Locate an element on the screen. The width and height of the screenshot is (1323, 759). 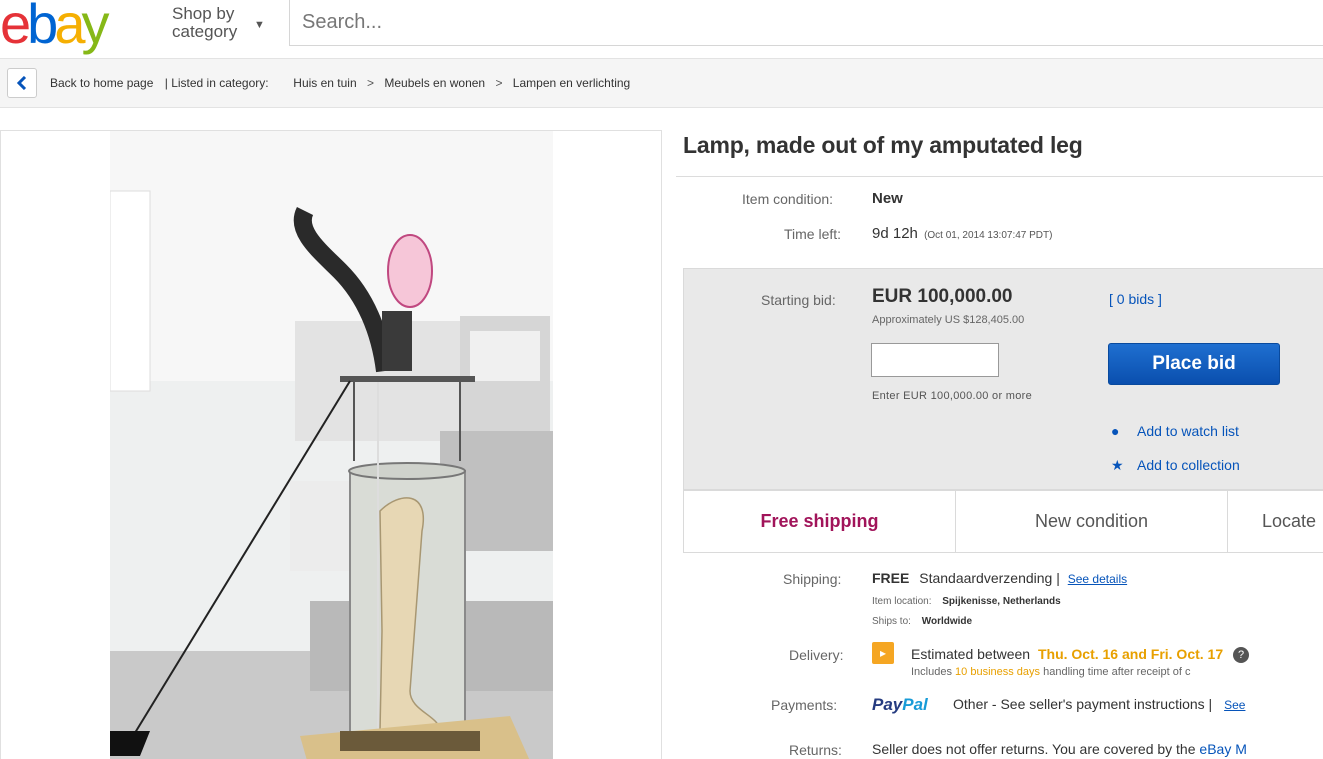
item-location-value: Spijkenisse, Netherlands is located at coordinates (1001, 601).